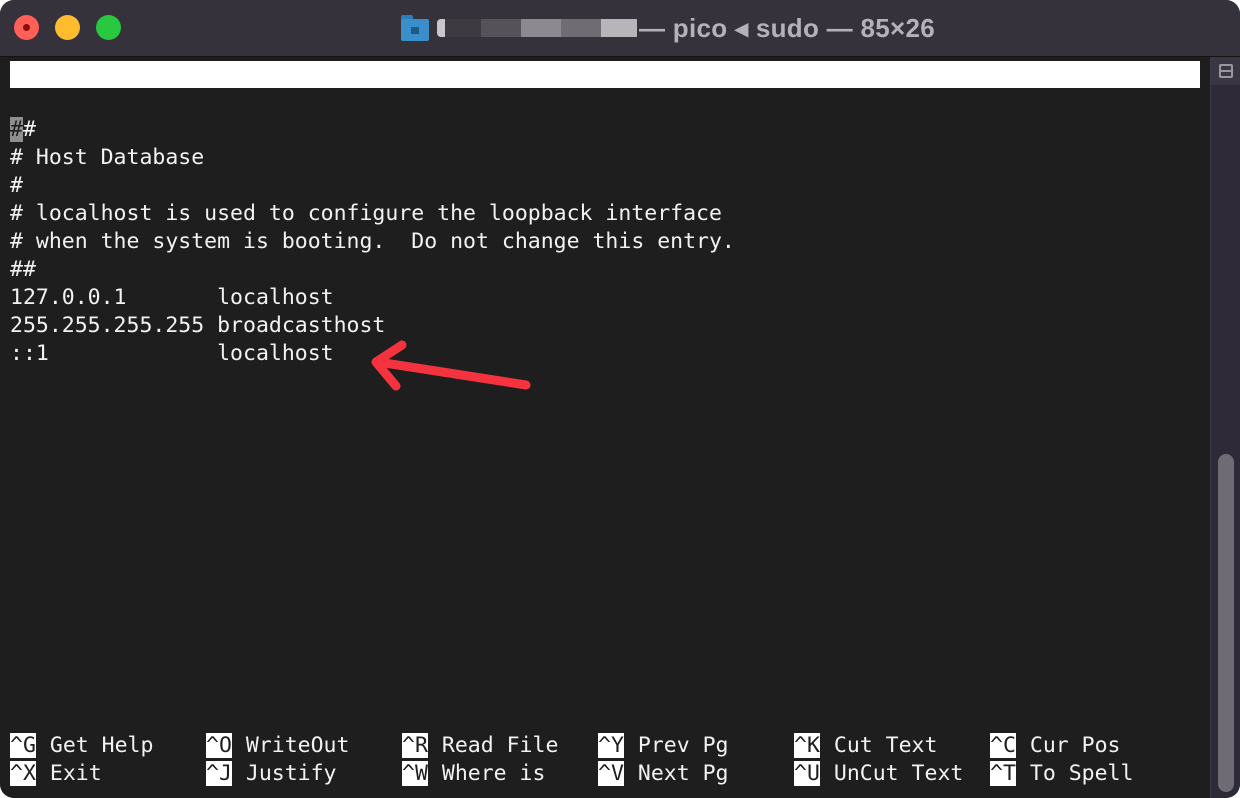 The width and height of the screenshot is (1240, 798). What do you see at coordinates (198, 325) in the screenshot?
I see `hosts-entry-broadcasthost: 255.255.255.255 broadcasthost` at bounding box center [198, 325].